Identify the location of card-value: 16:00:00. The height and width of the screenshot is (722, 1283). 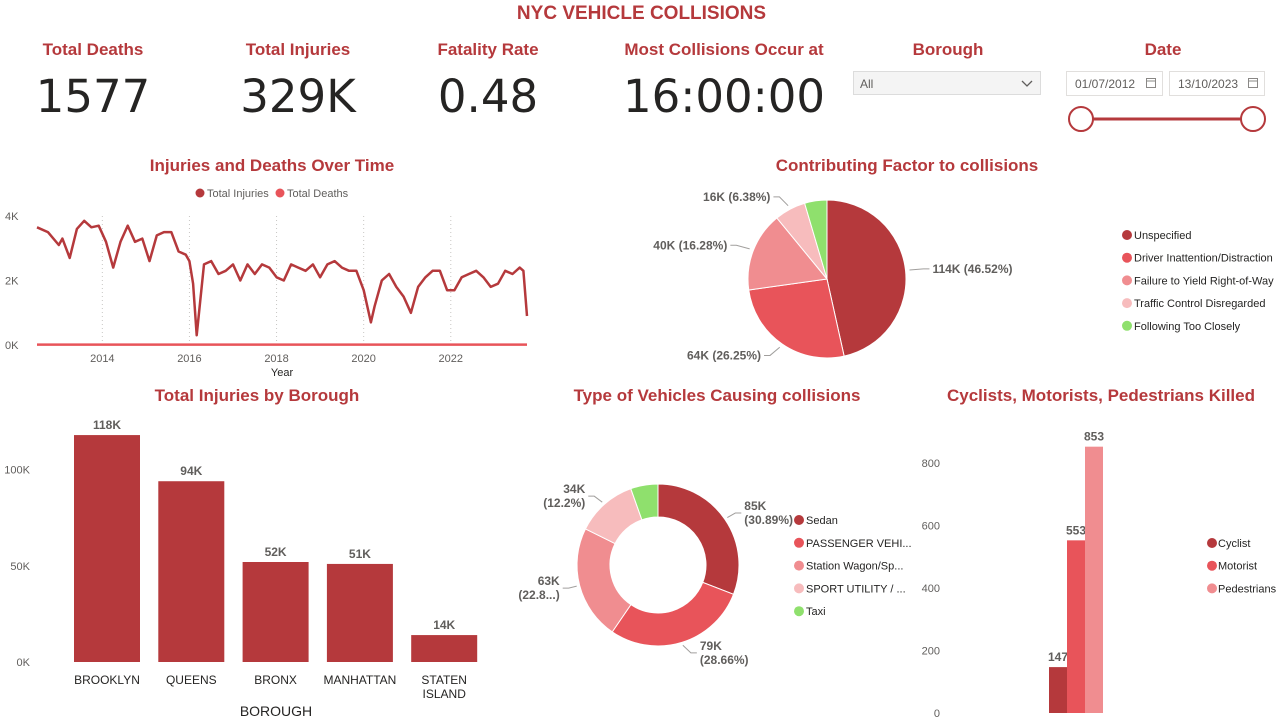
(724, 96).